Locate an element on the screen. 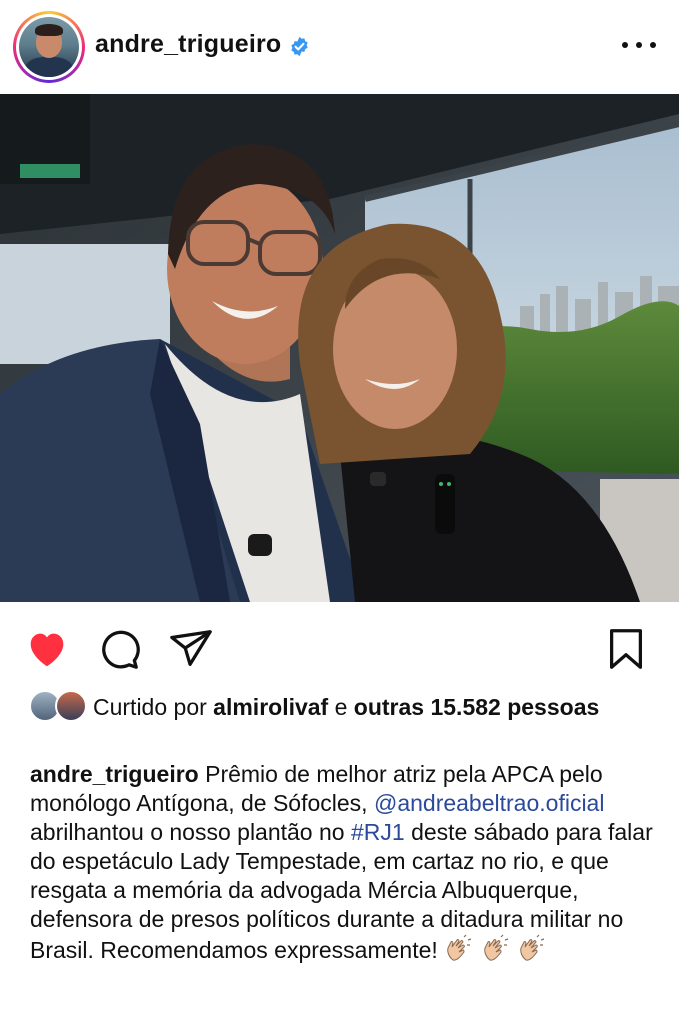 This screenshot has width=679, height=1025. likes-suffix: pessoas is located at coordinates (553, 707).